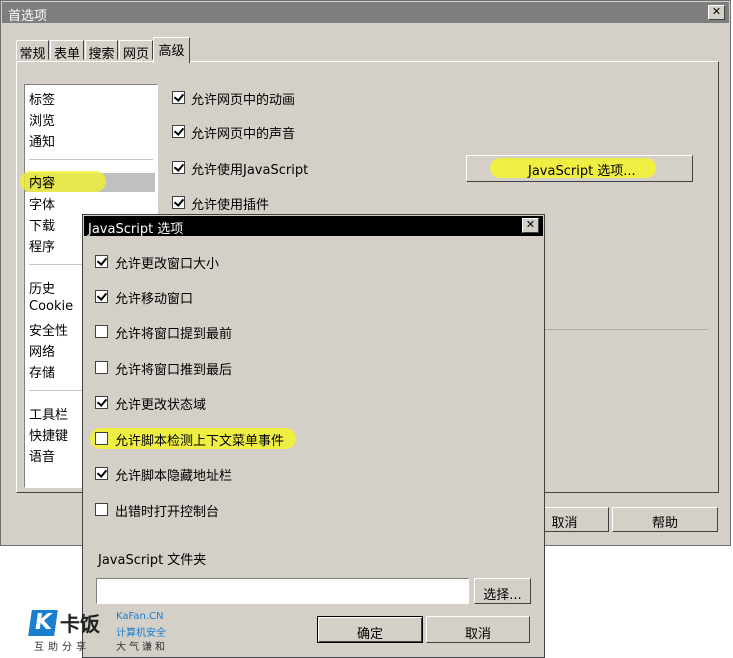 The height and width of the screenshot is (658, 733). I want to click on preferences-title: 首选项, so click(28, 16).